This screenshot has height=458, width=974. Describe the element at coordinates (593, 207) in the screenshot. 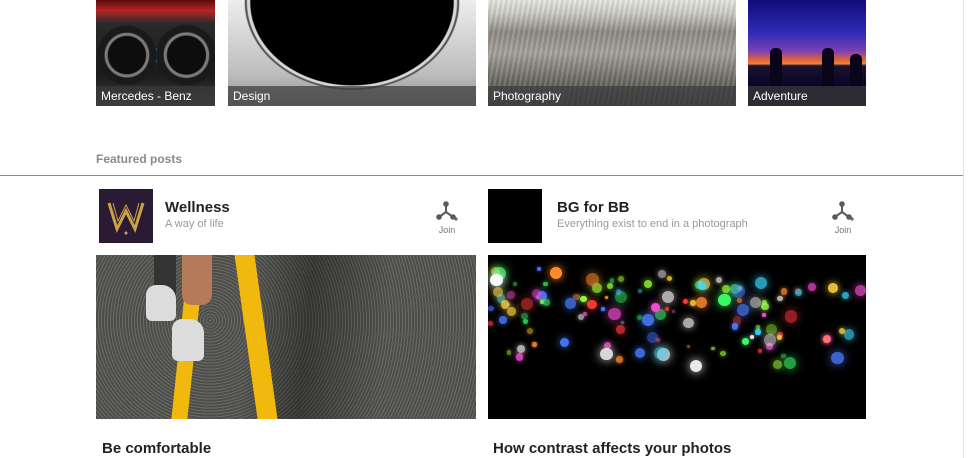

I see `author-name: BG for BB` at that location.